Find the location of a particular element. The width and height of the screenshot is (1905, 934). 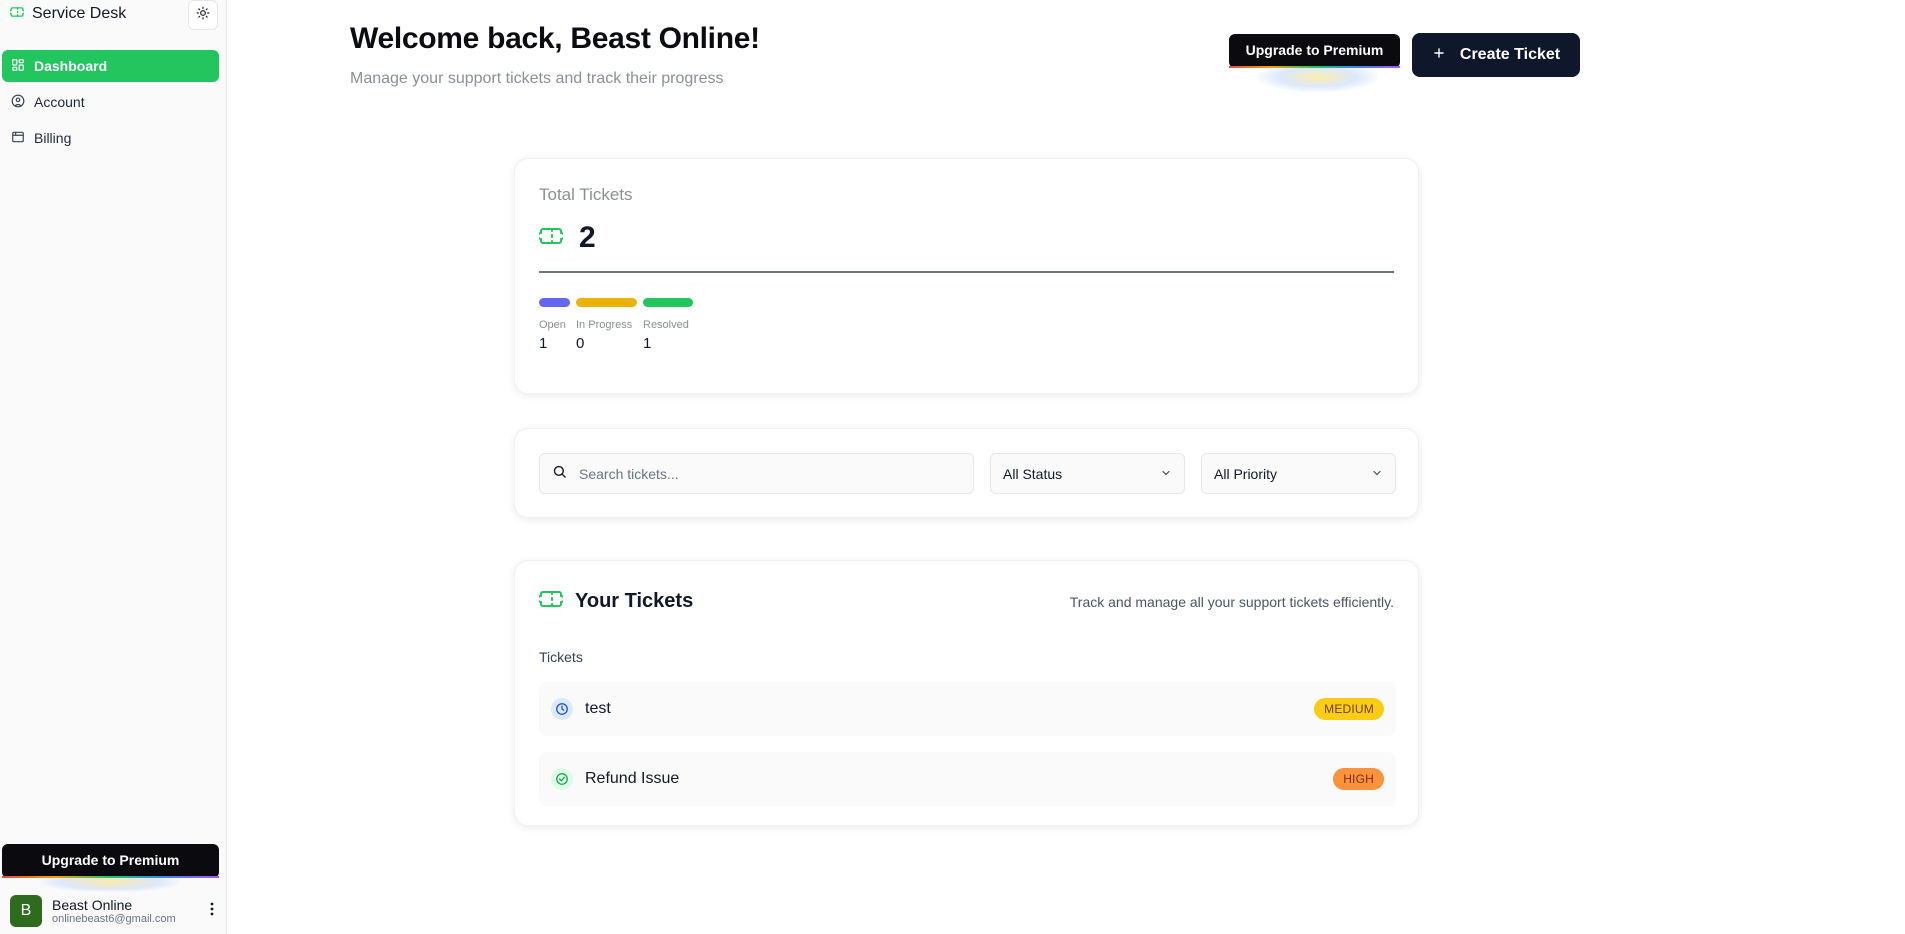

status-in-progress: In Progress 0 is located at coordinates (606, 325).